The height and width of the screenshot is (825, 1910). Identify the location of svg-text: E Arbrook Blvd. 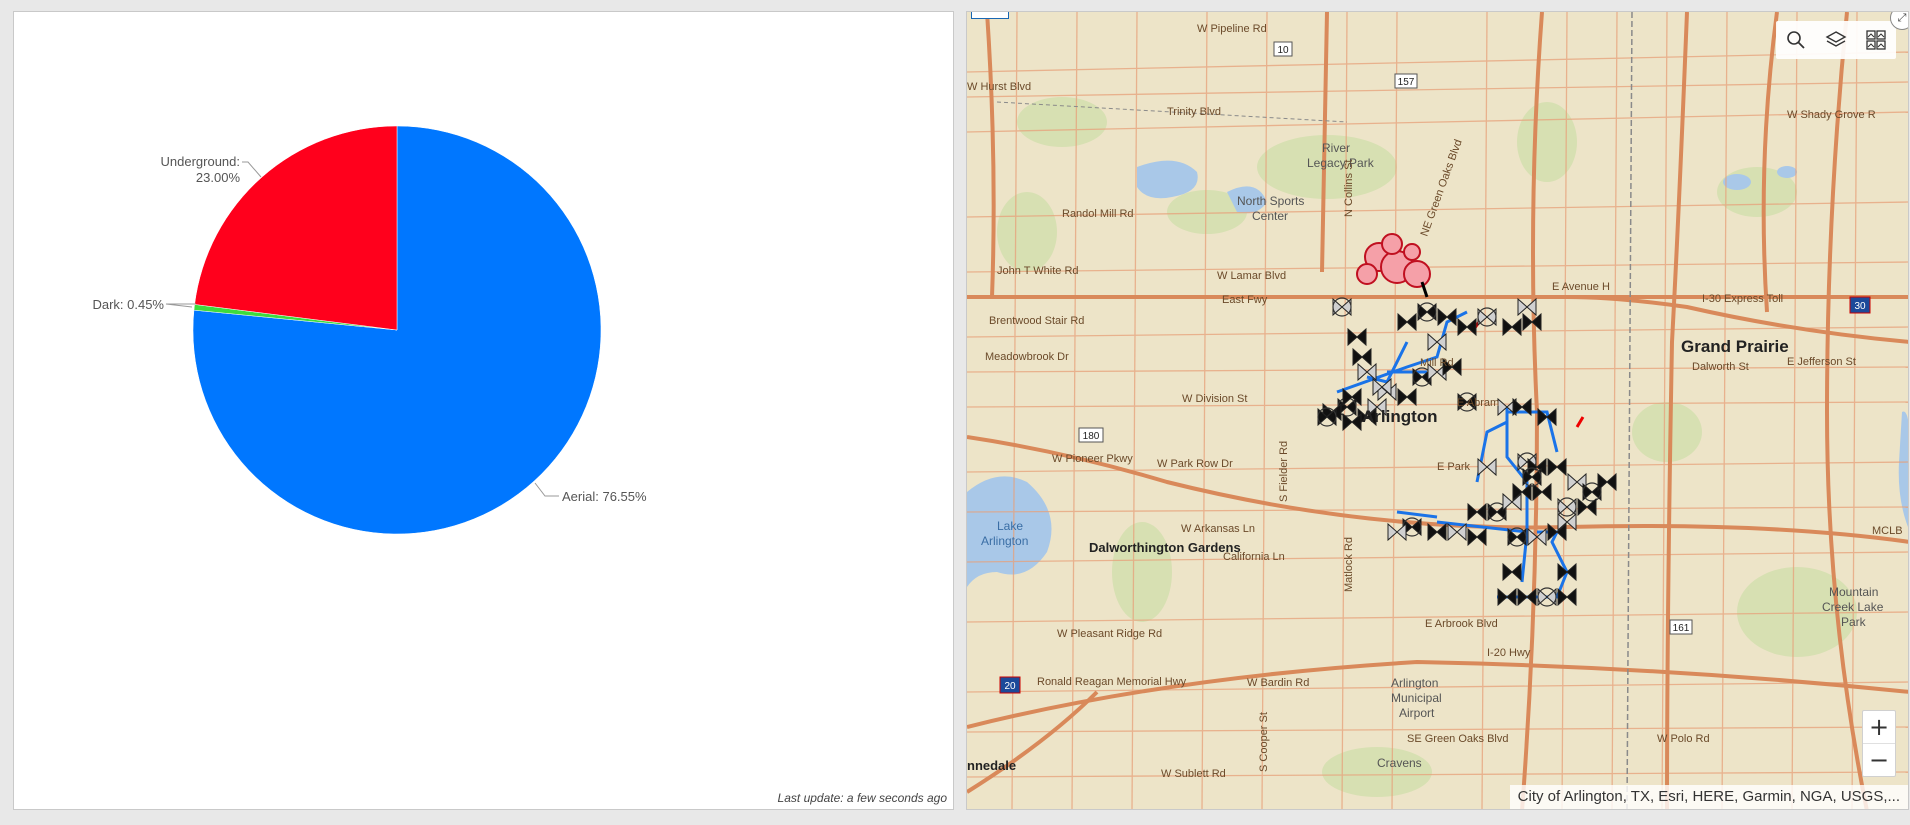
(1461, 624).